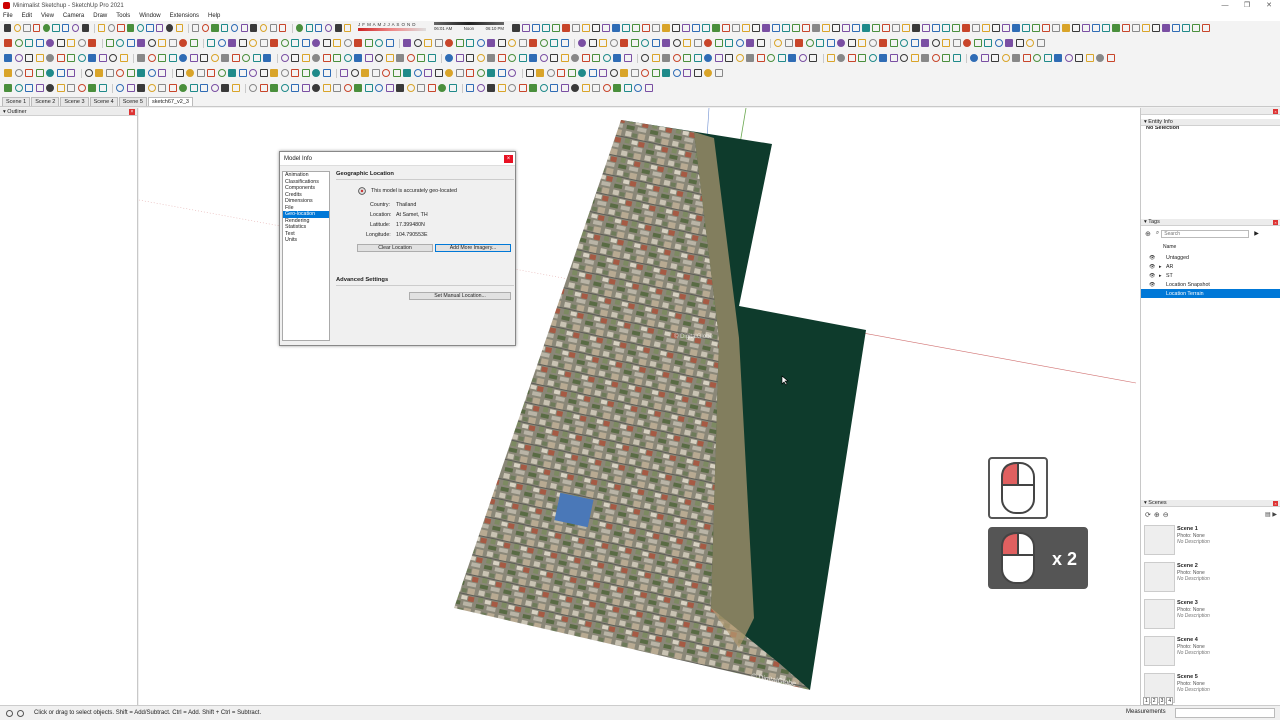  What do you see at coordinates (214, 16) in the screenshot?
I see `menu-help: Help` at bounding box center [214, 16].